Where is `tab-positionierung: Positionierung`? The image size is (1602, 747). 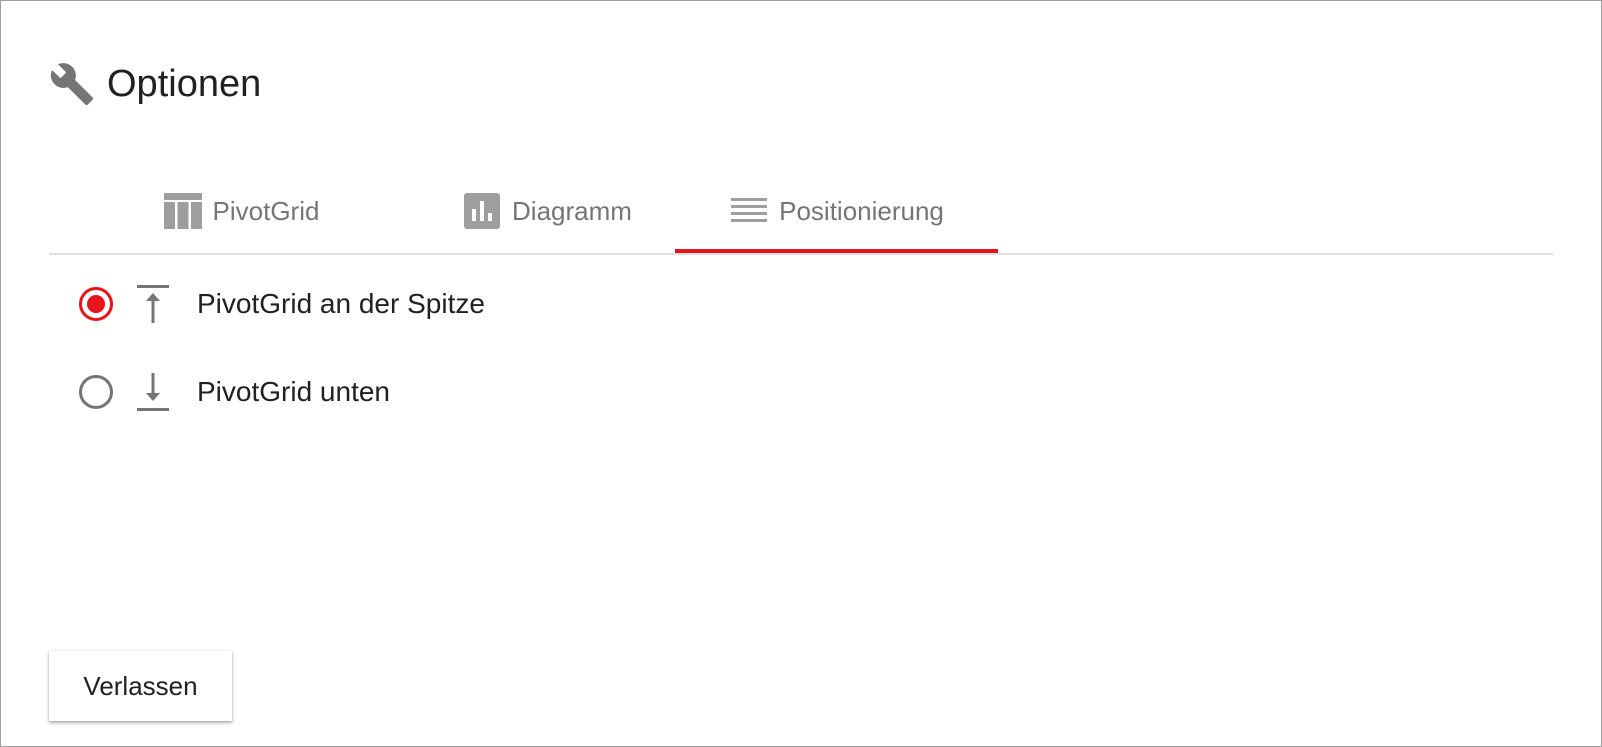
tab-positionierung: Positionierung is located at coordinates (836, 212).